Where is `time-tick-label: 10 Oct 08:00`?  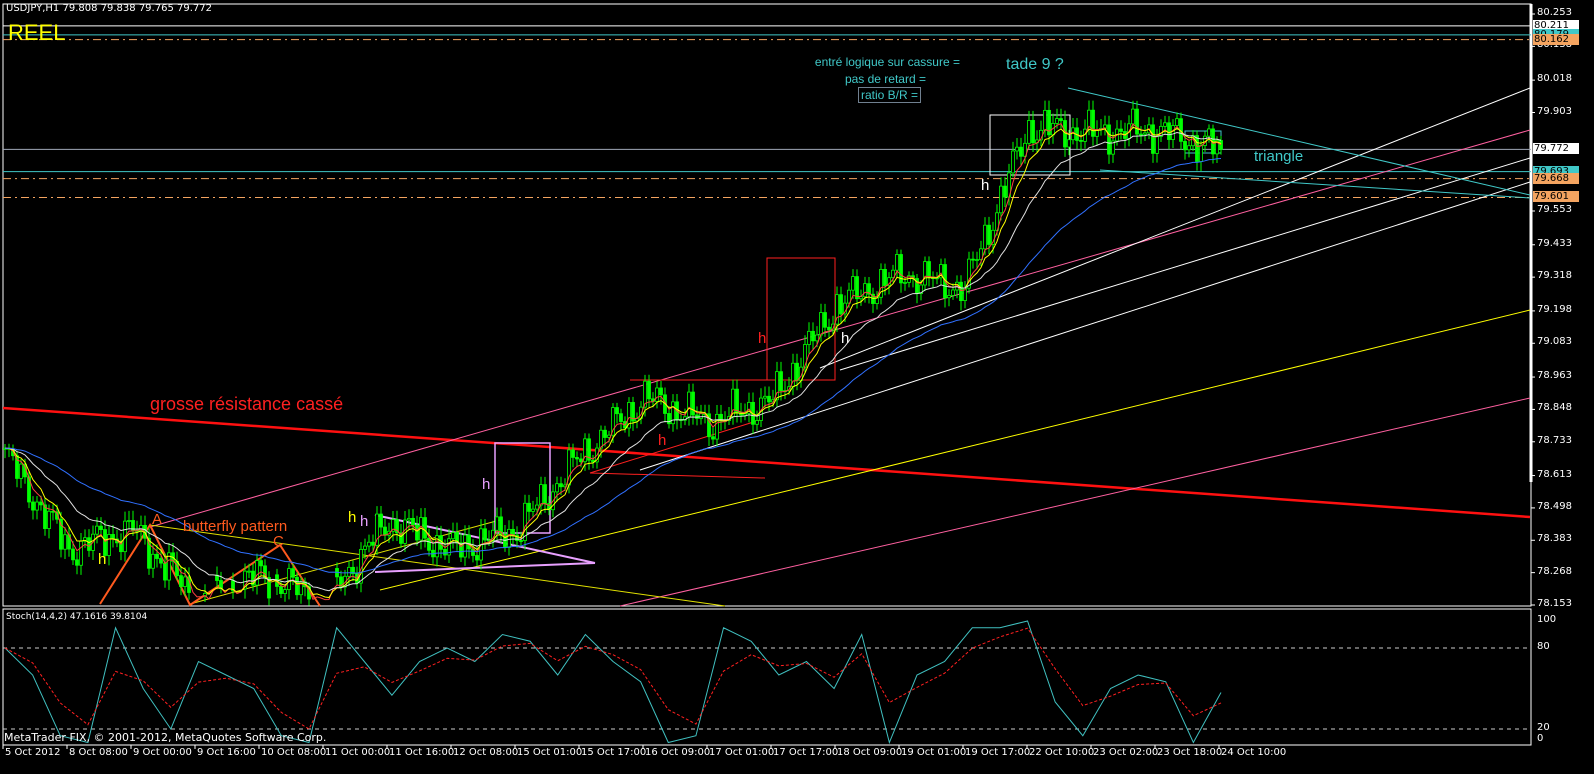
time-tick-label: 10 Oct 08:00 is located at coordinates (294, 752).